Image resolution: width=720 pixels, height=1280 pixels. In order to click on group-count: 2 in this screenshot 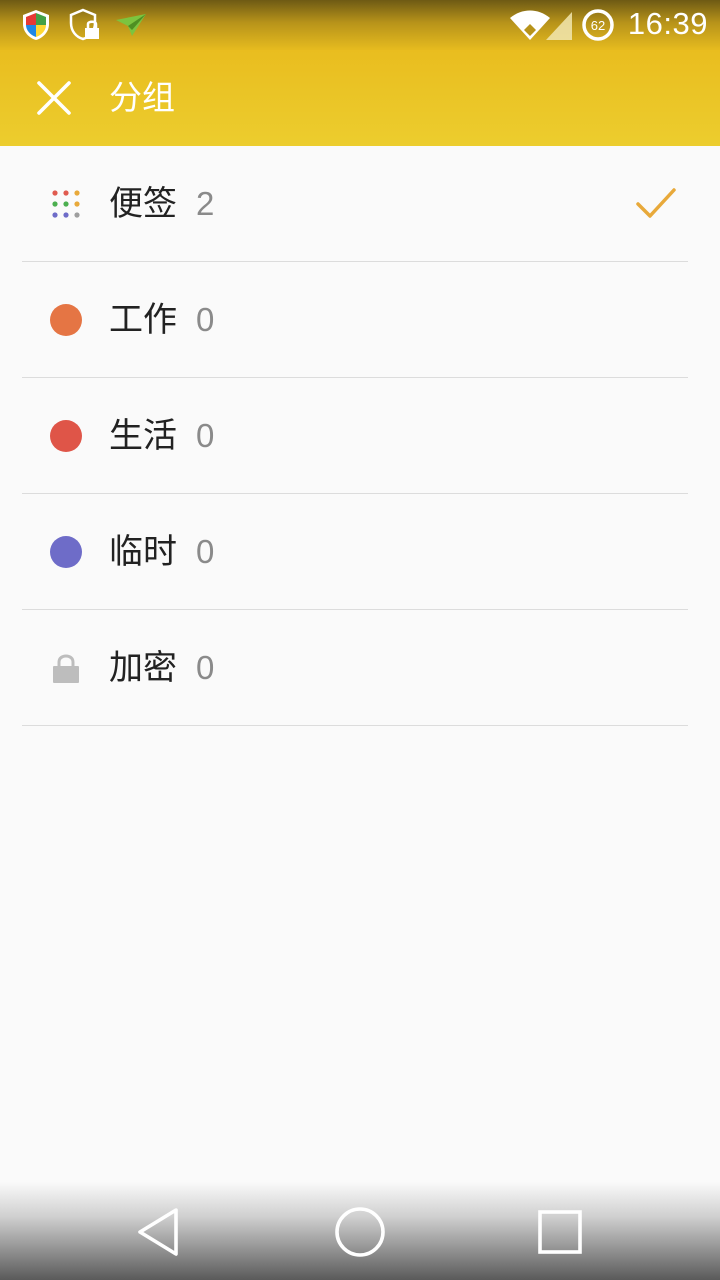, I will do `click(205, 203)`.